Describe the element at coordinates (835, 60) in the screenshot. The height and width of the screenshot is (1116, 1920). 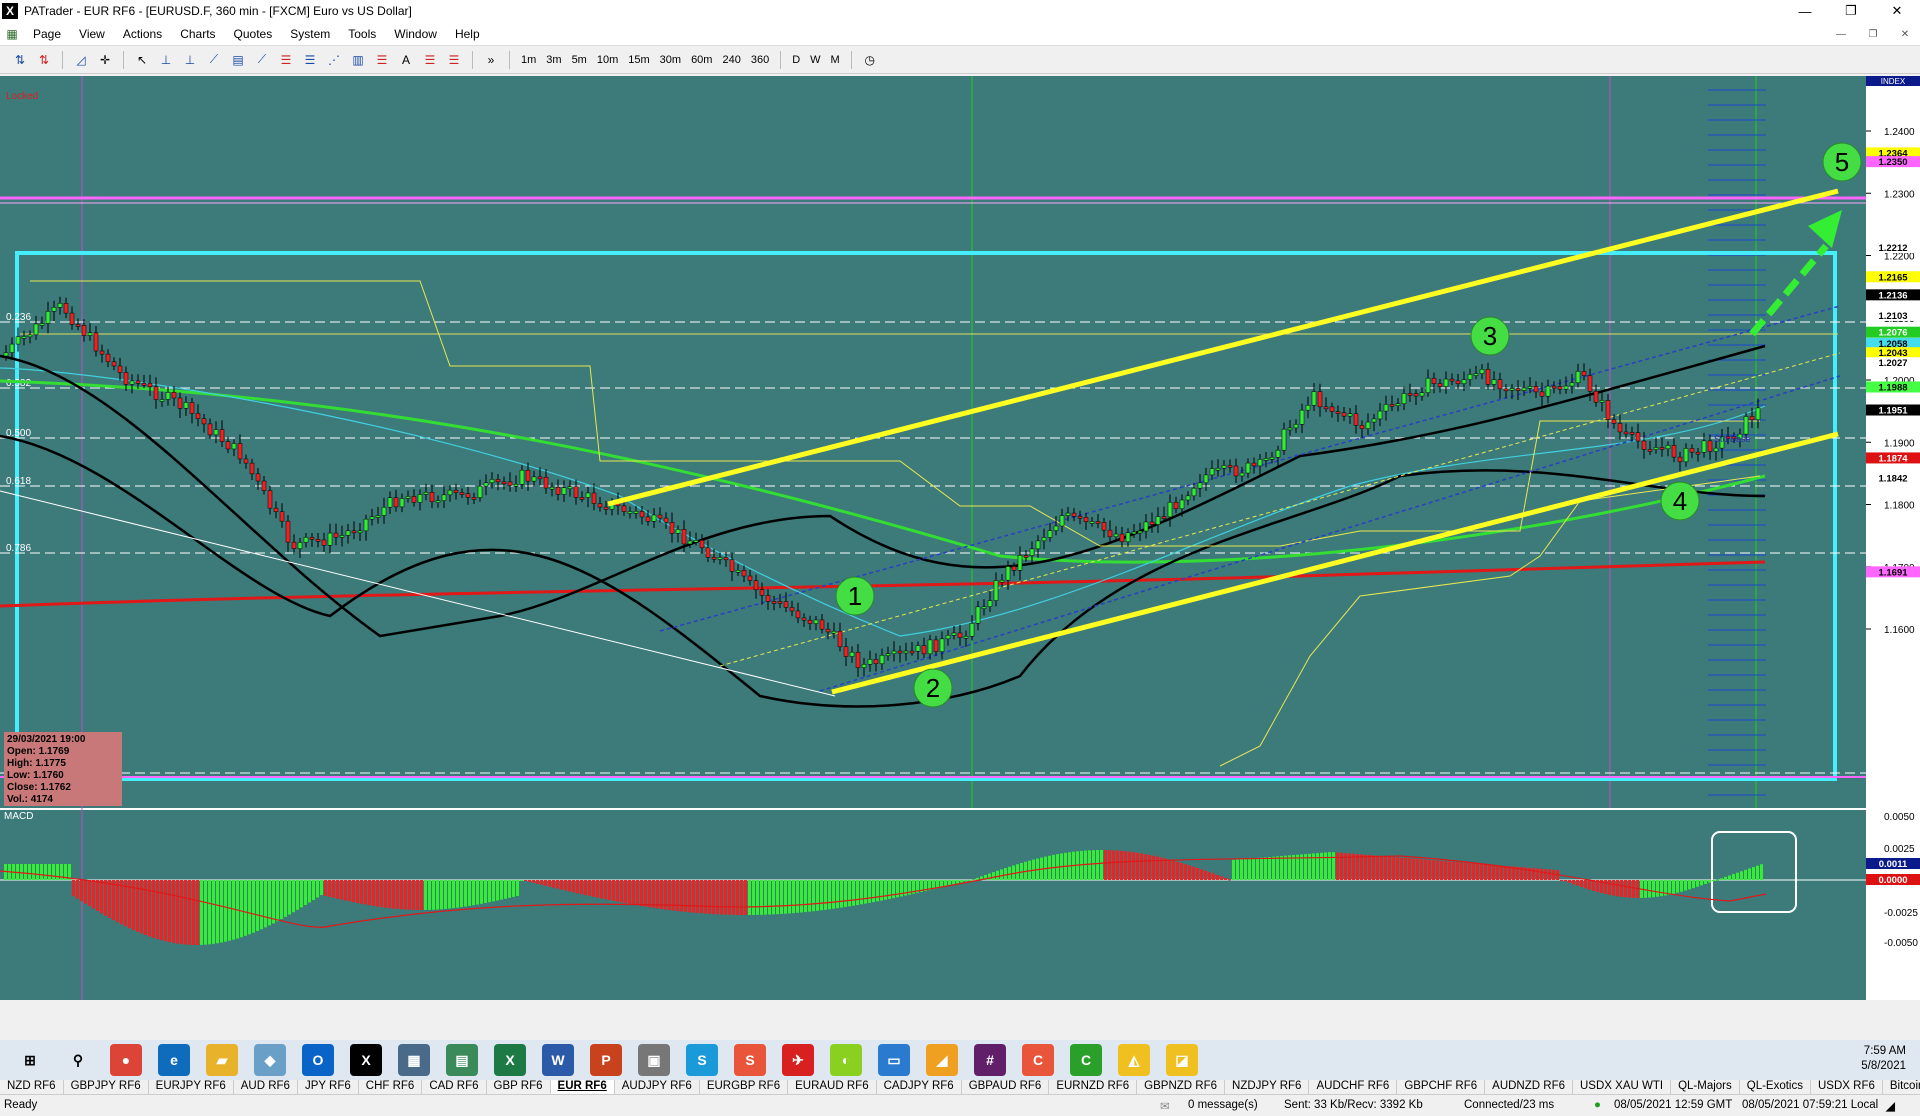
I see `timeframe-m: M` at that location.